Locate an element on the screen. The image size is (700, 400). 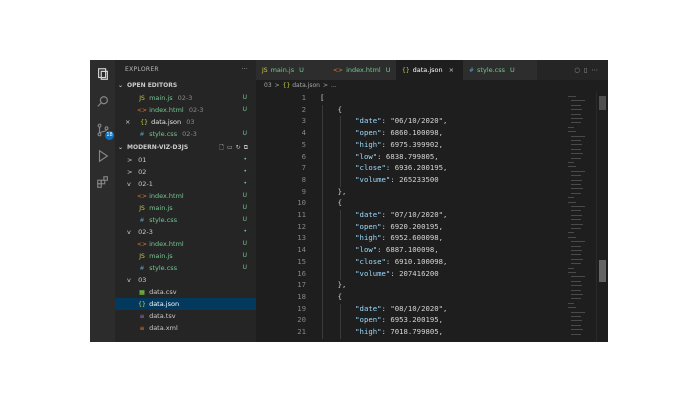
explorer-toolbar: 🗋▭↻⧉ is located at coordinates (235, 148).